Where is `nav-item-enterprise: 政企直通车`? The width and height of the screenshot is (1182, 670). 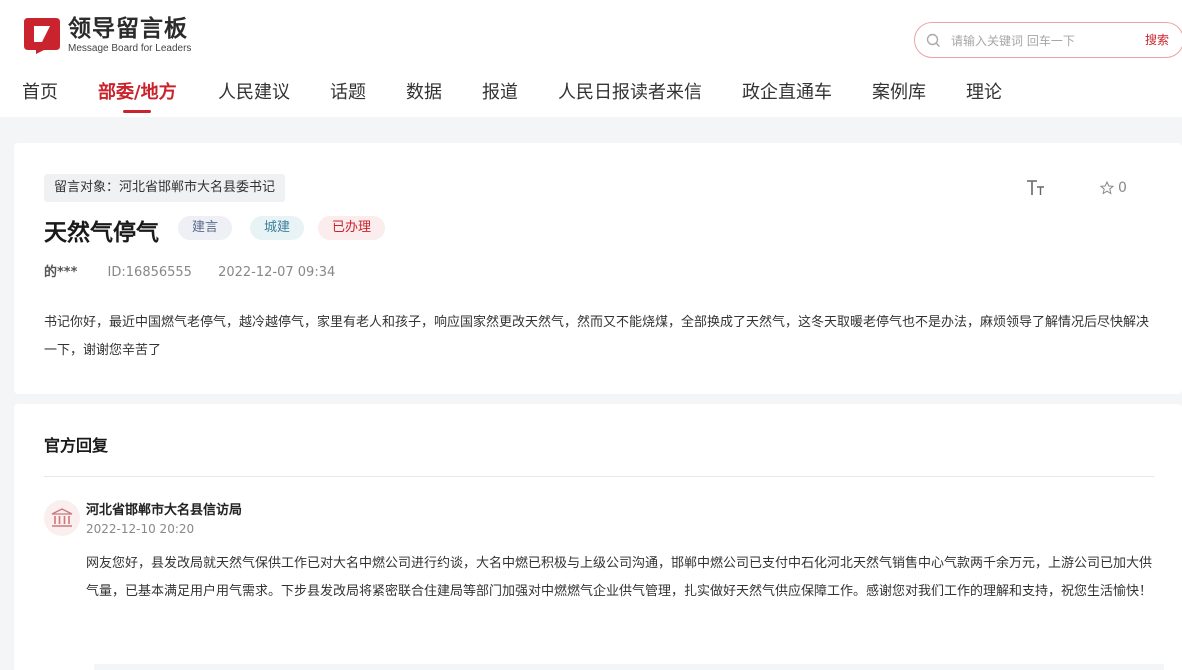 nav-item-enterprise: 政企直通车 is located at coordinates (787, 91).